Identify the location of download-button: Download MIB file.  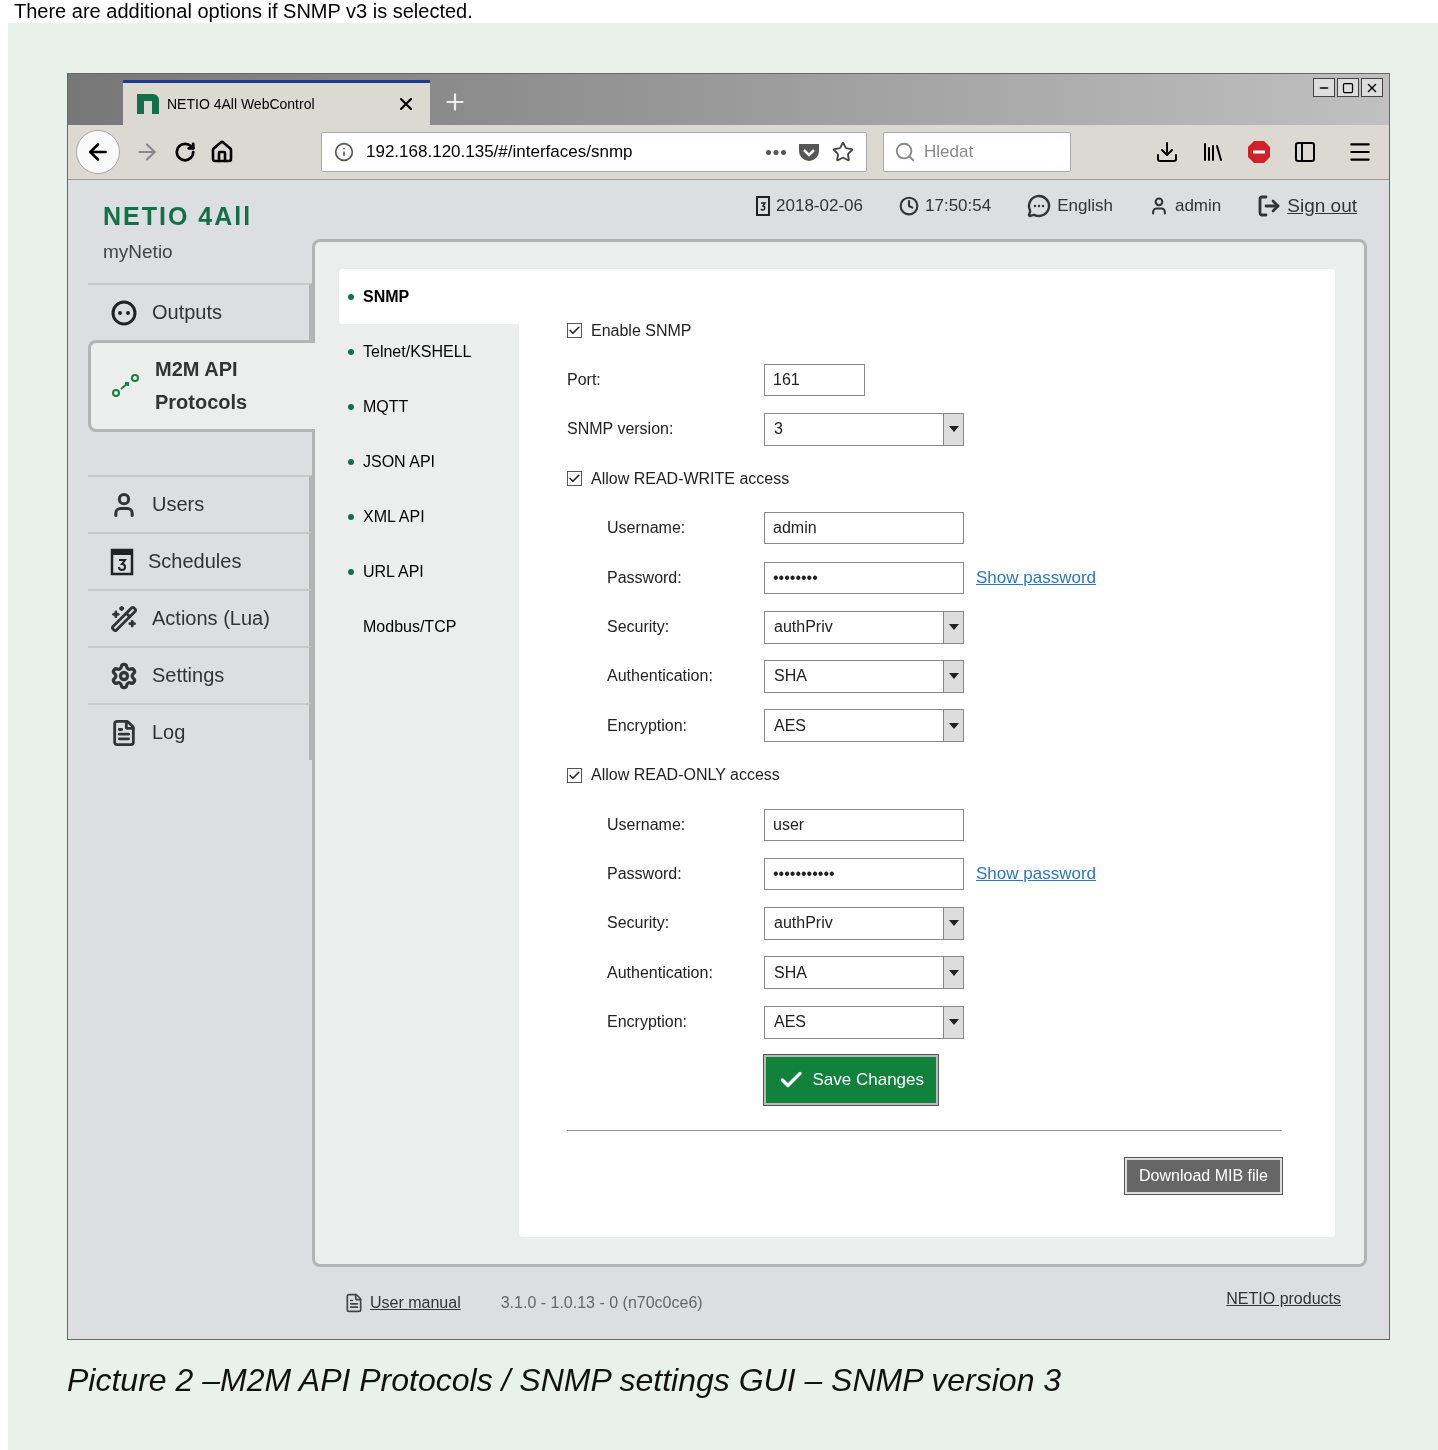
(1203, 1175).